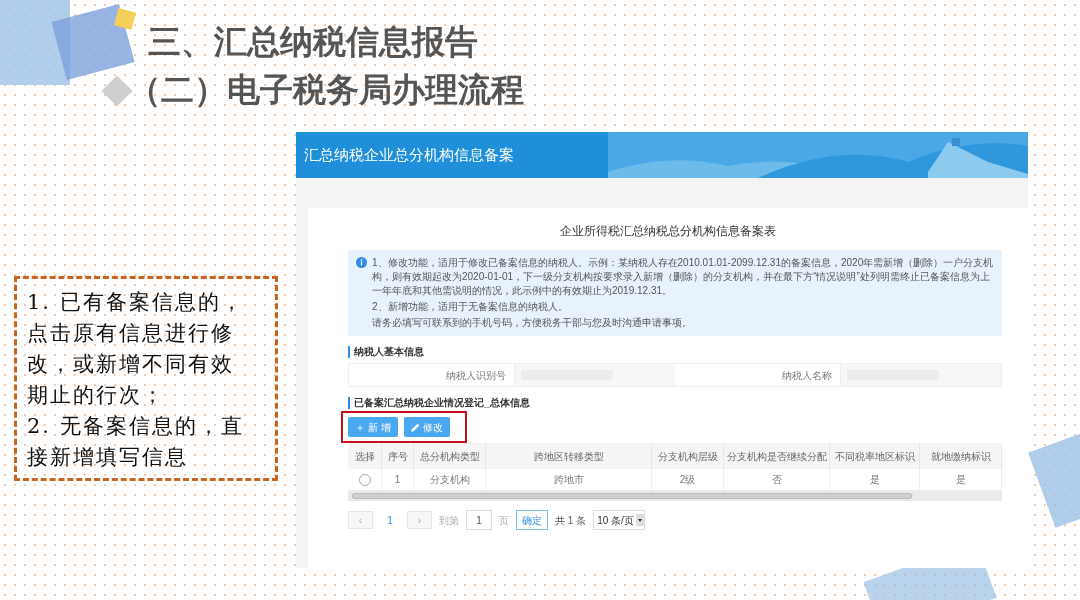  I want to click on confirm-button: 确定, so click(532, 520).